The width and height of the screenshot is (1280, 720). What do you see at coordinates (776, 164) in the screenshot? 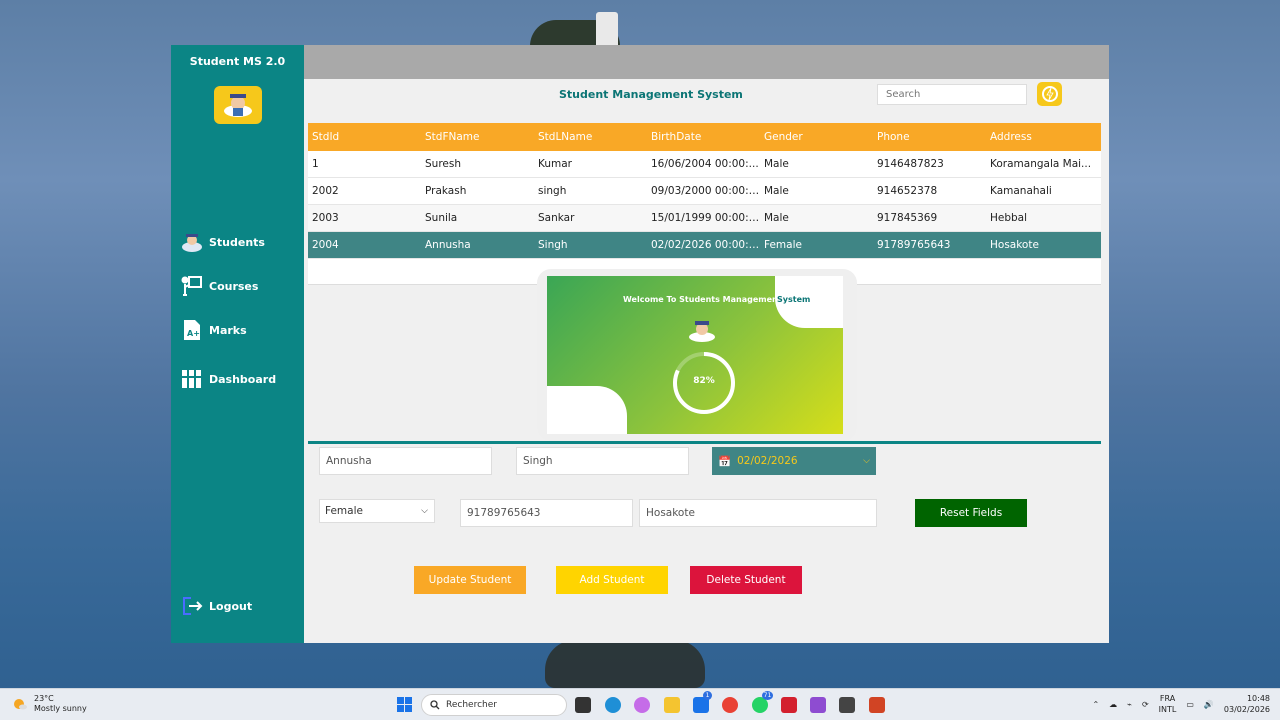
I see `table-cell: Male` at bounding box center [776, 164].